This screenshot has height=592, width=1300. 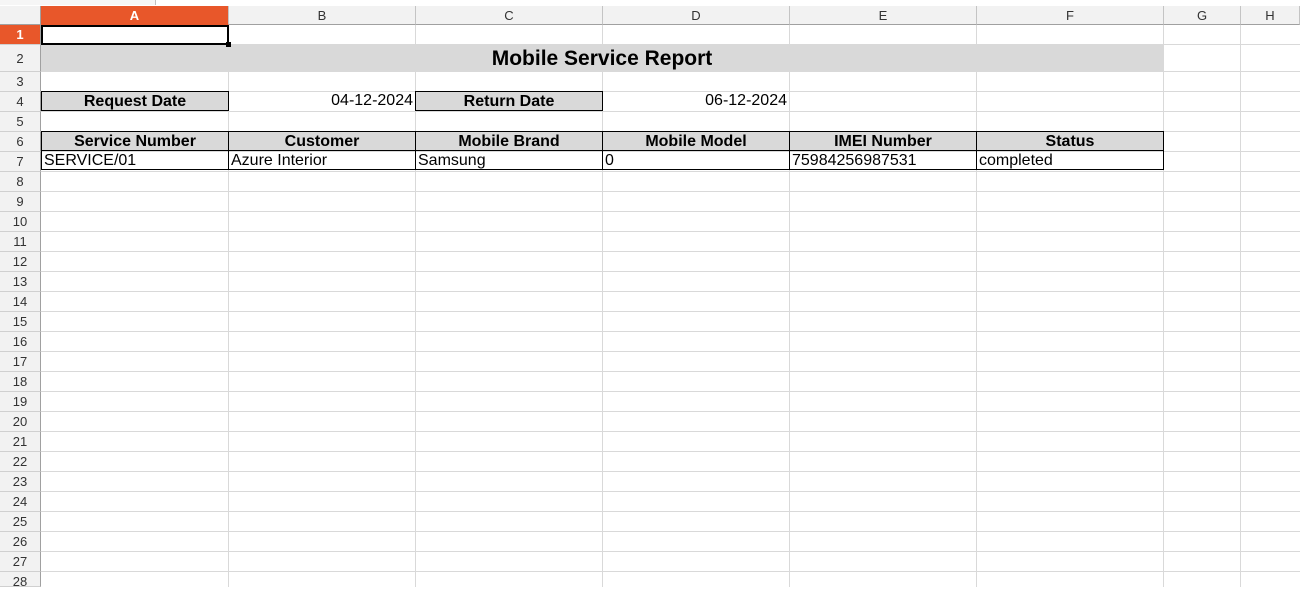 What do you see at coordinates (322, 141) in the screenshot?
I see `table-header-customer: Customer` at bounding box center [322, 141].